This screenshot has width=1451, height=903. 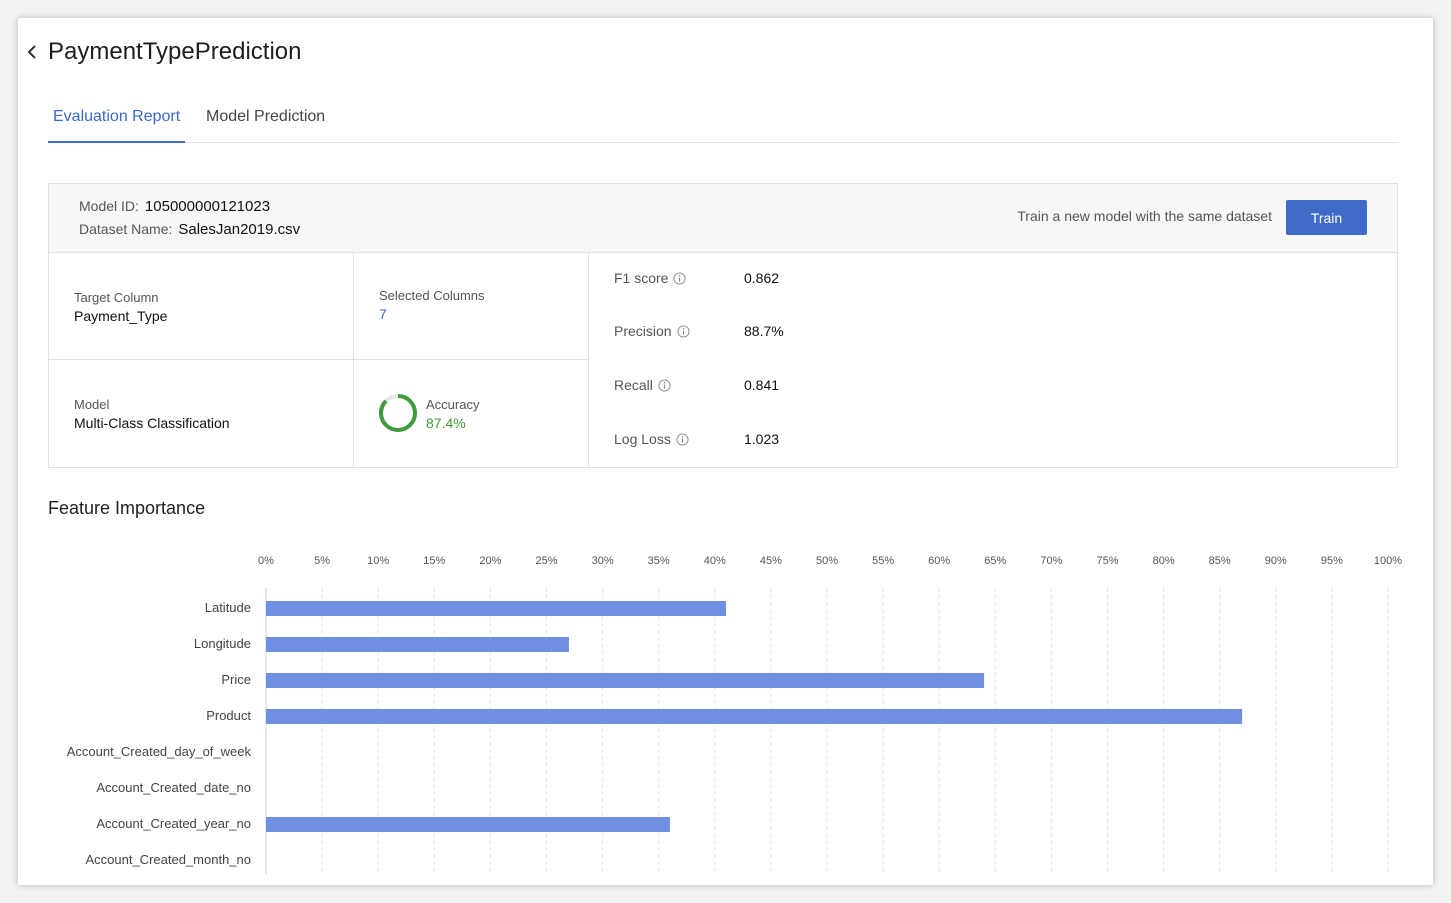 I want to click on selected-columns-cell: Selected Columns 7, so click(x=471, y=306).